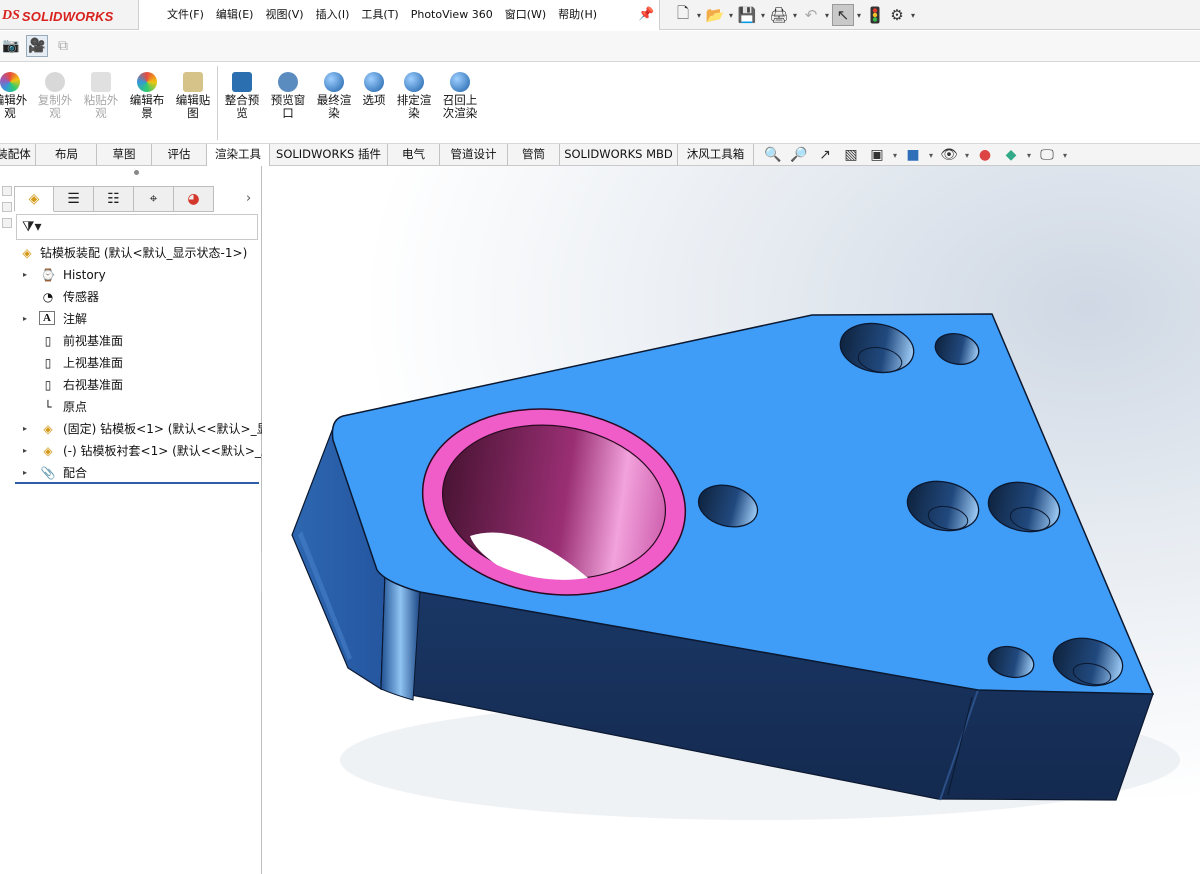  I want to click on feature-manager-tab-icon: ◈, so click(34, 199).